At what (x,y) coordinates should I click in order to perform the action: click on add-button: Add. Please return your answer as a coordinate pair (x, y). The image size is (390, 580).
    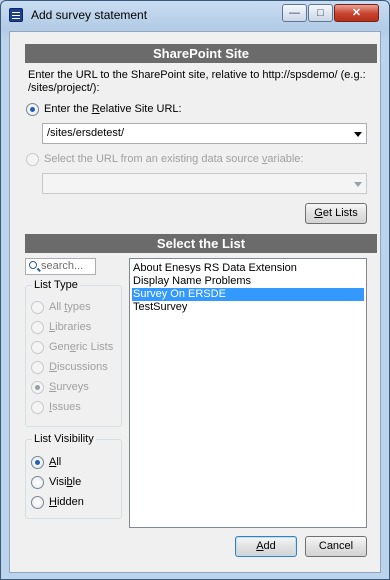
    Looking at the image, I should click on (266, 546).